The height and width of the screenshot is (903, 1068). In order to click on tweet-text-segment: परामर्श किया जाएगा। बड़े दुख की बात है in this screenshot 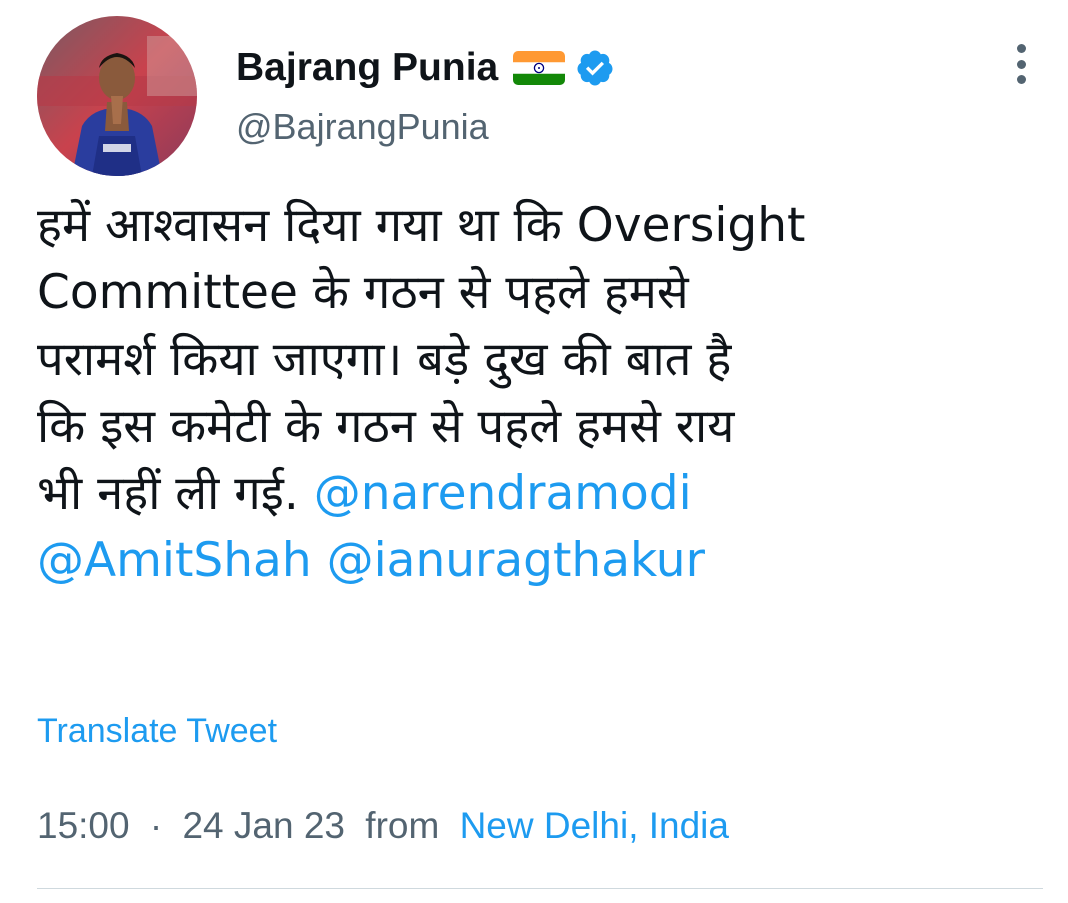, I will do `click(384, 359)`.